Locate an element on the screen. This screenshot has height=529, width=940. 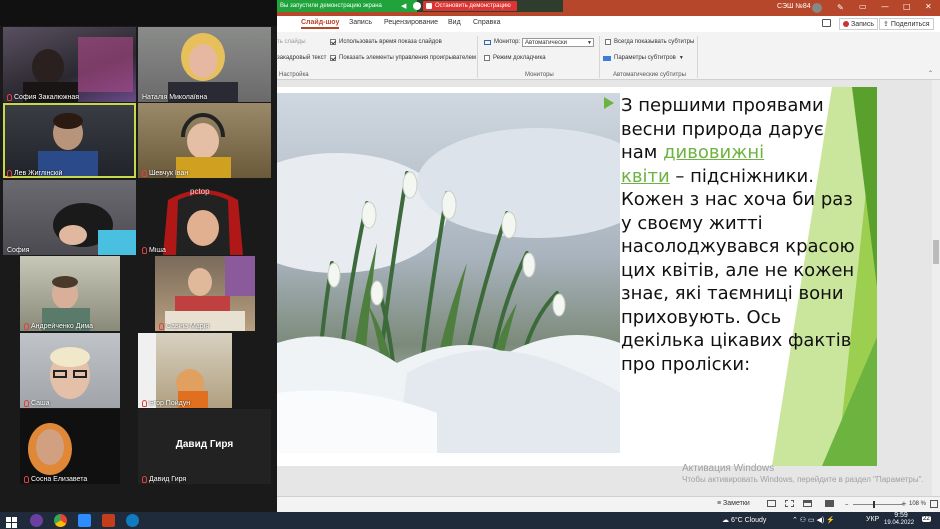
participant-name: Лев Жиглінскій is located at coordinates (38, 173).